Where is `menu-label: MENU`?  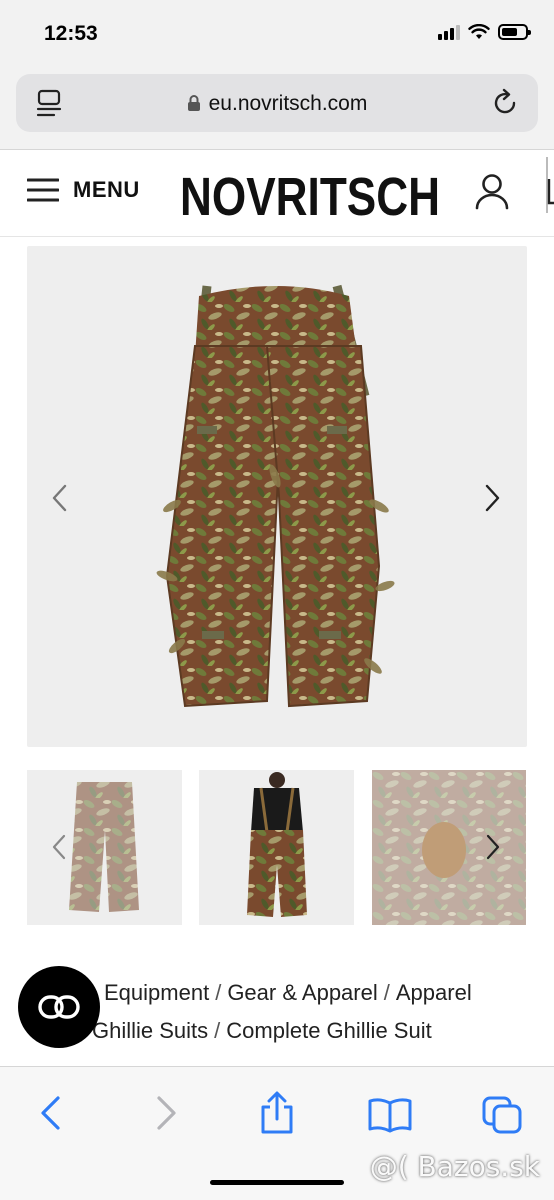 menu-label: MENU is located at coordinates (106, 189).